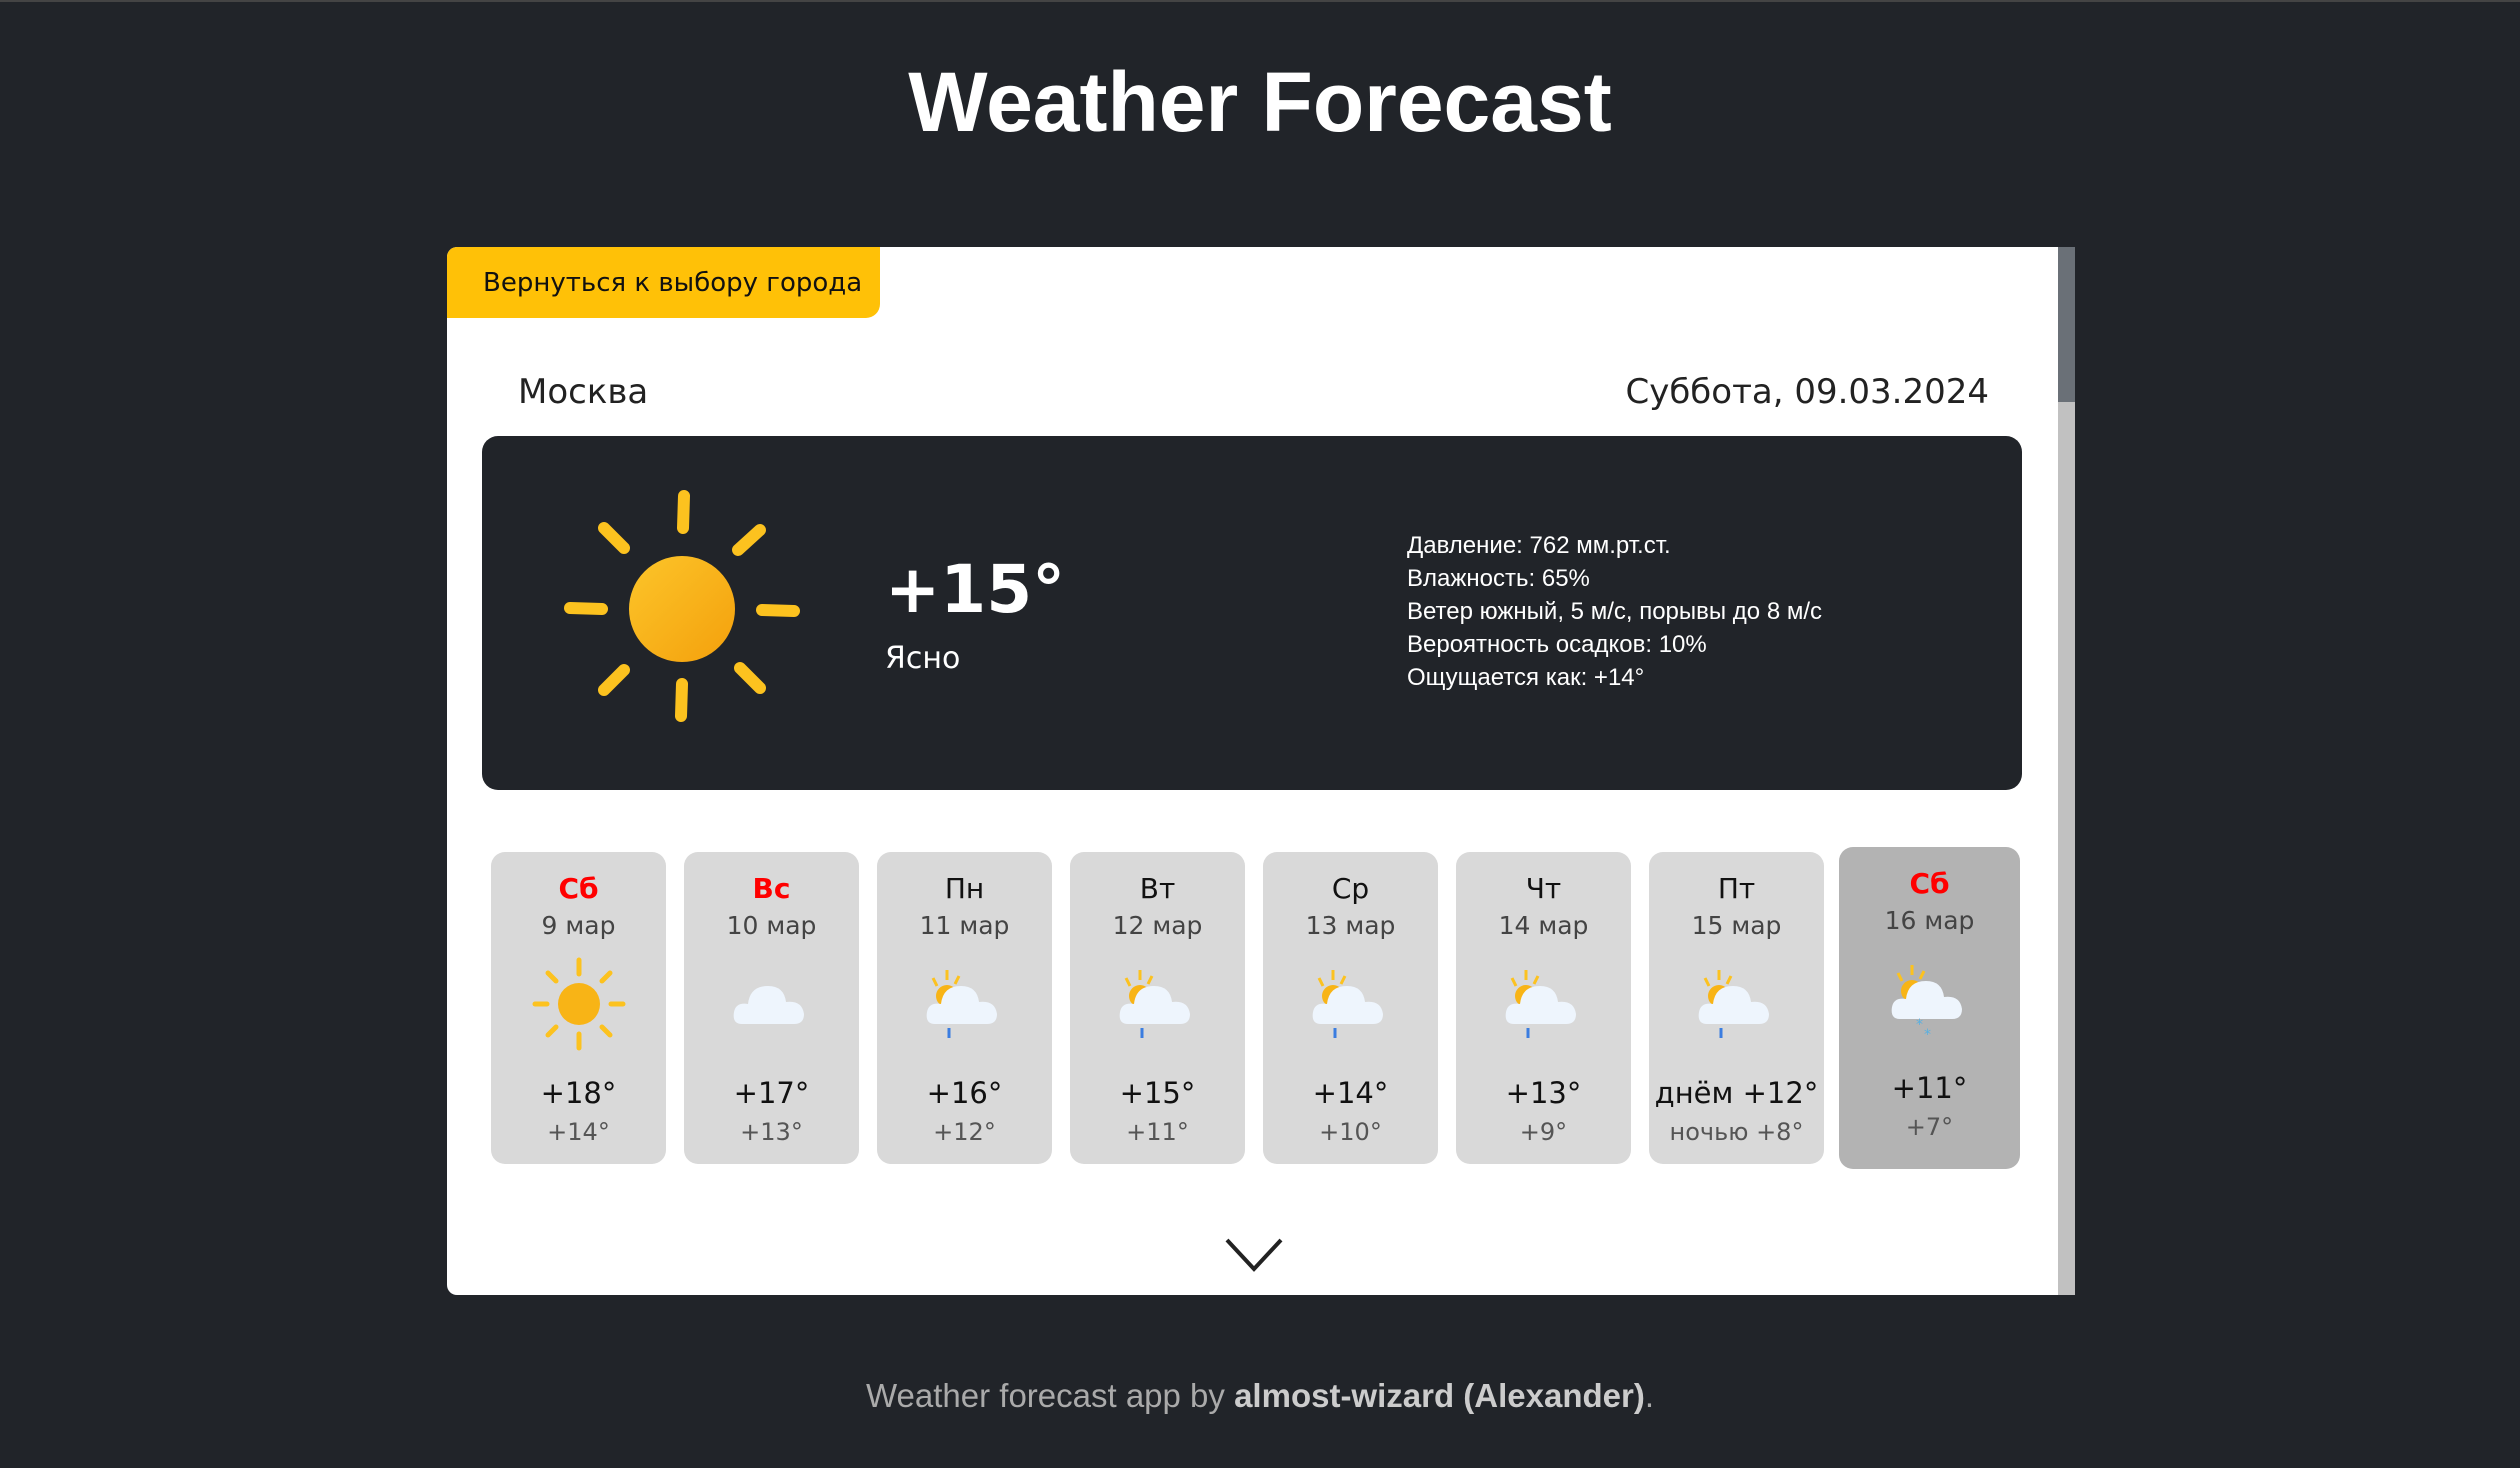 This screenshot has height=1468, width=2520. I want to click on day-card: Вт 12 мар +15° +11°, so click(1157, 1008).